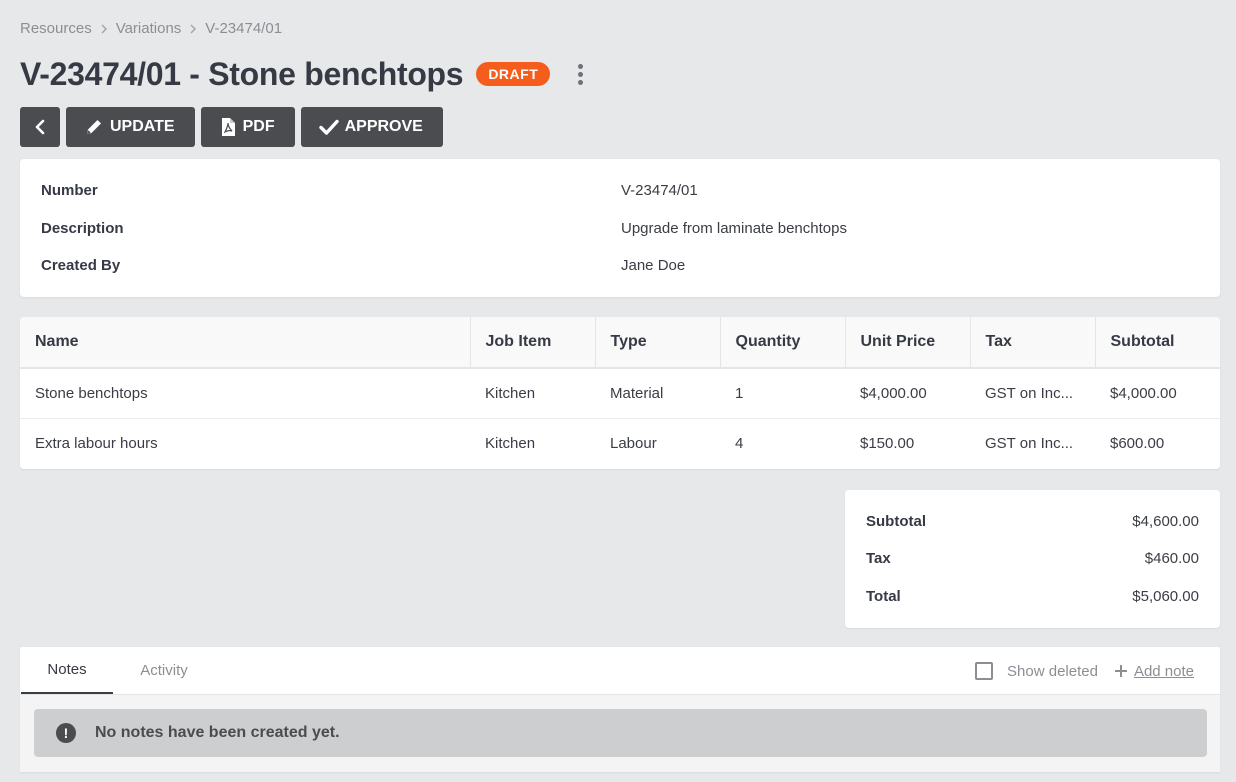 This screenshot has height=782, width=1236. Describe the element at coordinates (513, 74) in the screenshot. I see `status-badge: DRAFT` at that location.